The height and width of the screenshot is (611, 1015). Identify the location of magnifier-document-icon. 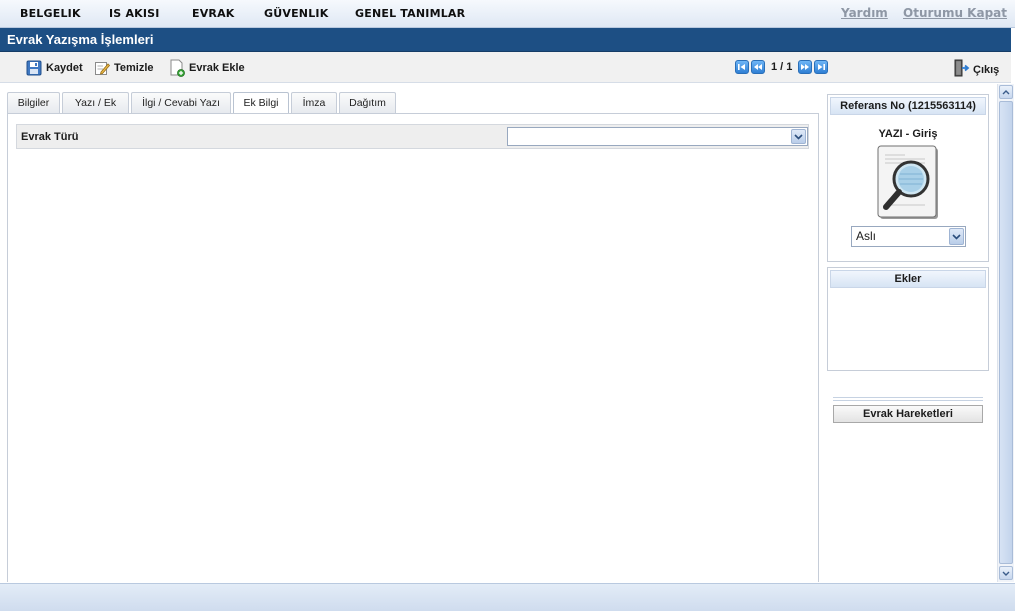
(908, 184).